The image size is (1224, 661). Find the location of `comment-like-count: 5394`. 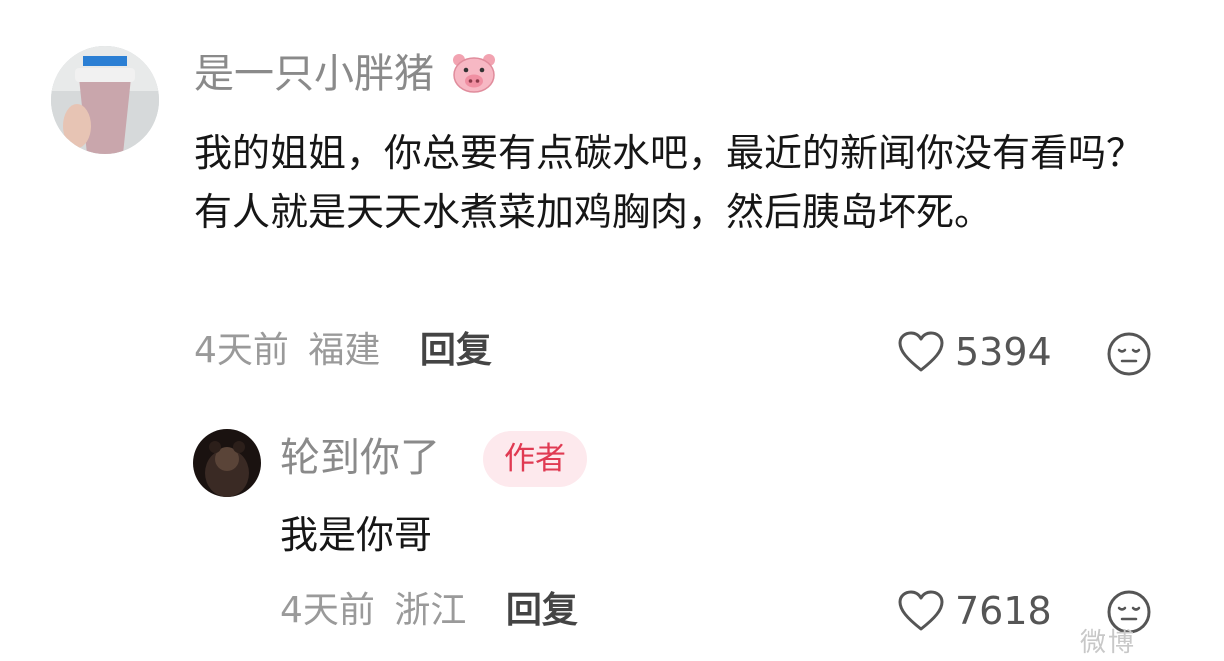

comment-like-count: 5394 is located at coordinates (1003, 352).